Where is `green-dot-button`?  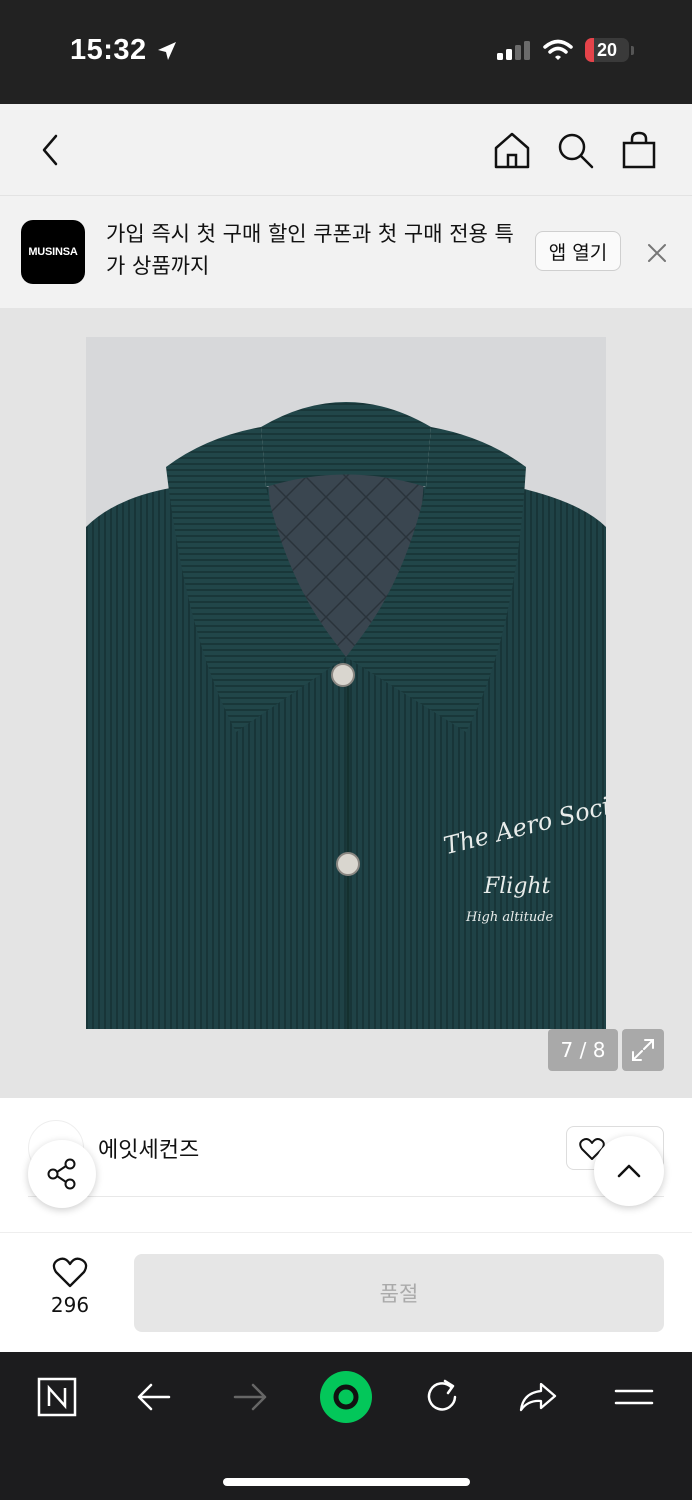 green-dot-button is located at coordinates (346, 1397).